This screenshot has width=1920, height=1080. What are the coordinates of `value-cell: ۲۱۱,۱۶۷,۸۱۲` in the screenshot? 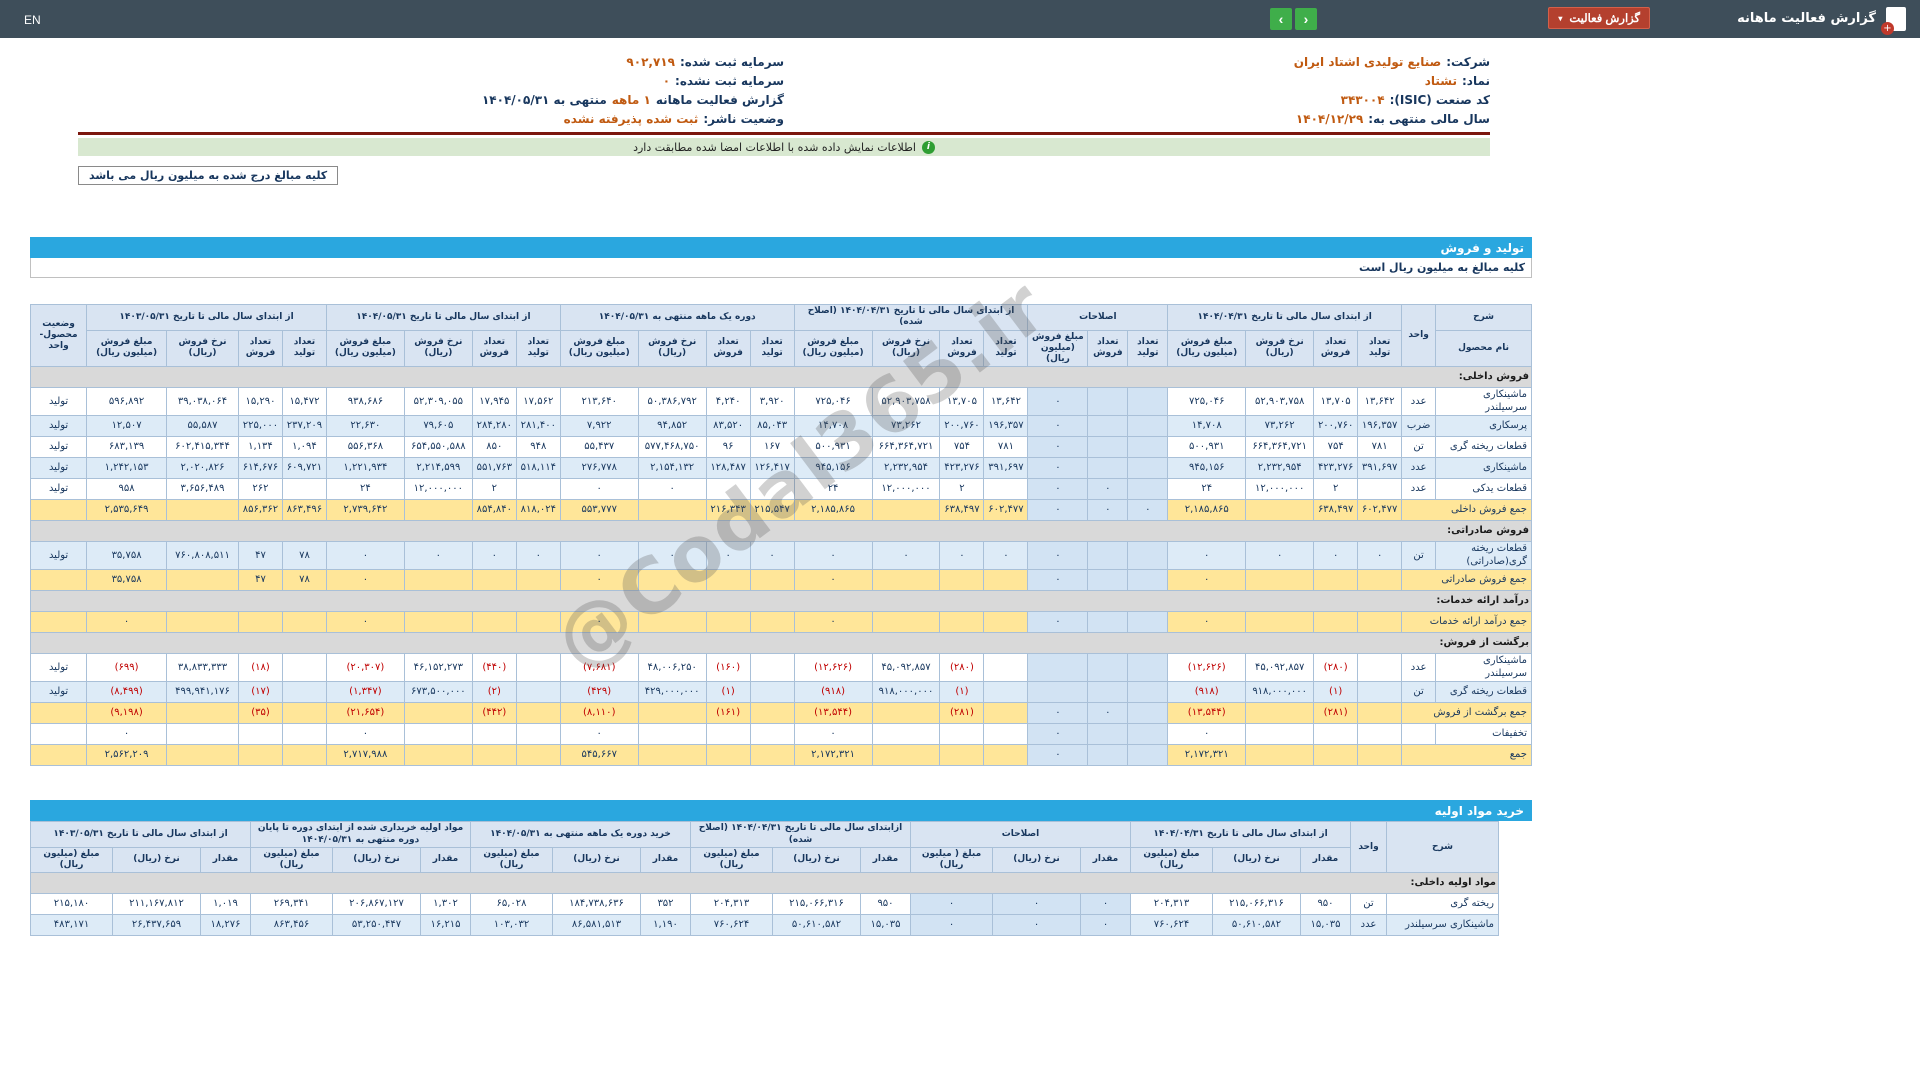 It's located at (156, 904).